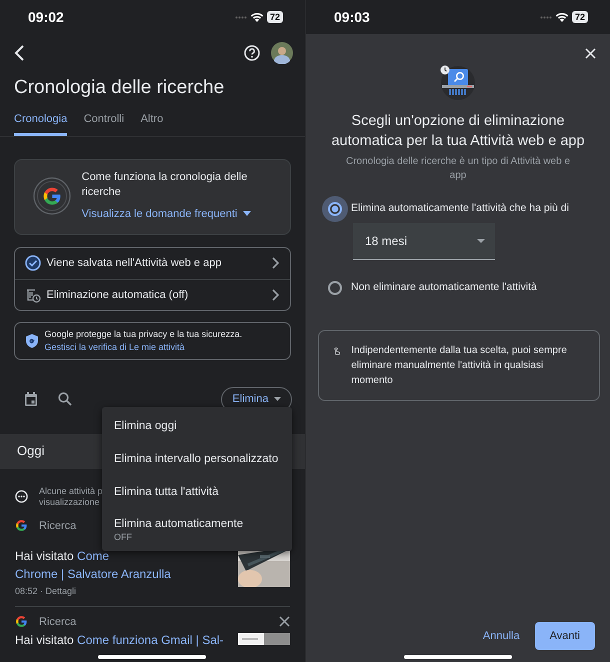  Describe the element at coordinates (93, 556) in the screenshot. I see `page-link: Come` at that location.